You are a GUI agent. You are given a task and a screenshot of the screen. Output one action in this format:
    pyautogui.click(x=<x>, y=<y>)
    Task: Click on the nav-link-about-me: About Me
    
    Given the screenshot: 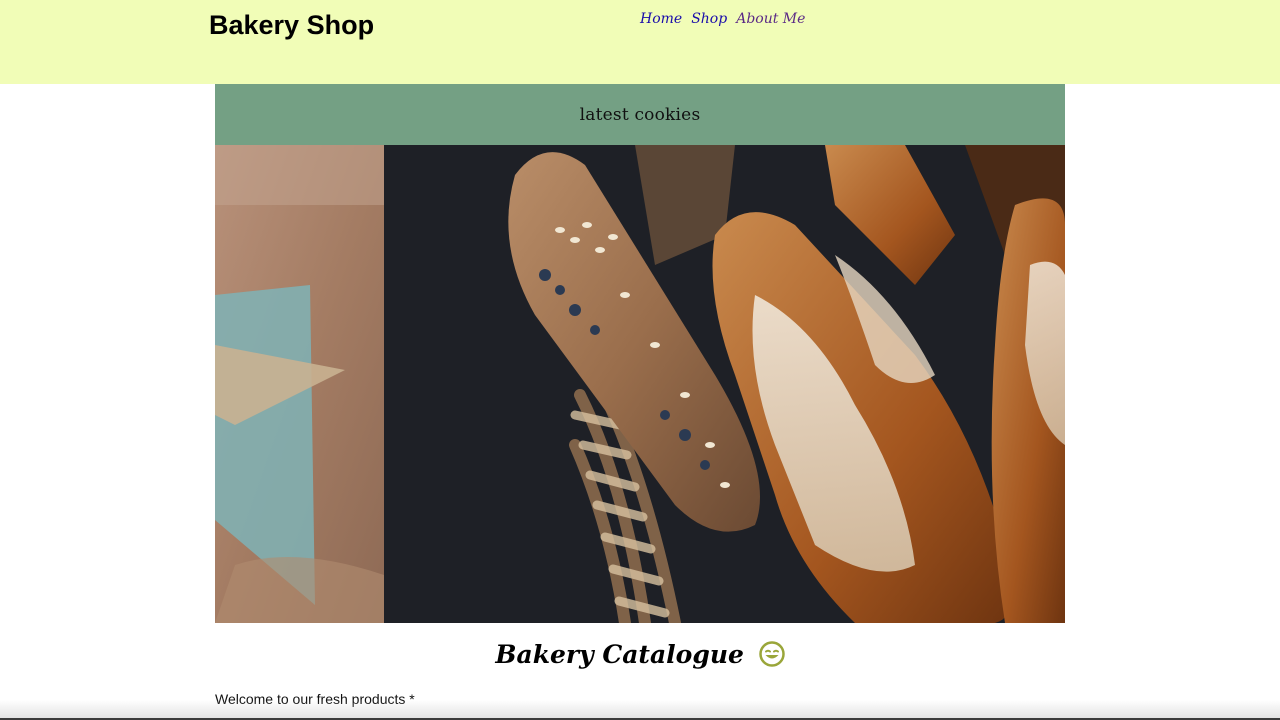 What is the action you would take?
    pyautogui.click(x=770, y=19)
    